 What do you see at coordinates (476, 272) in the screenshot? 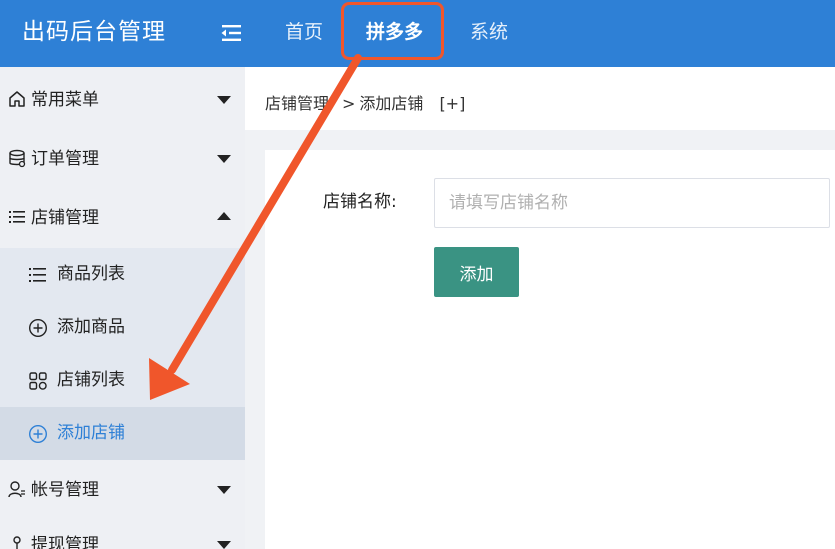
I see `add-shop-button: 添加` at bounding box center [476, 272].